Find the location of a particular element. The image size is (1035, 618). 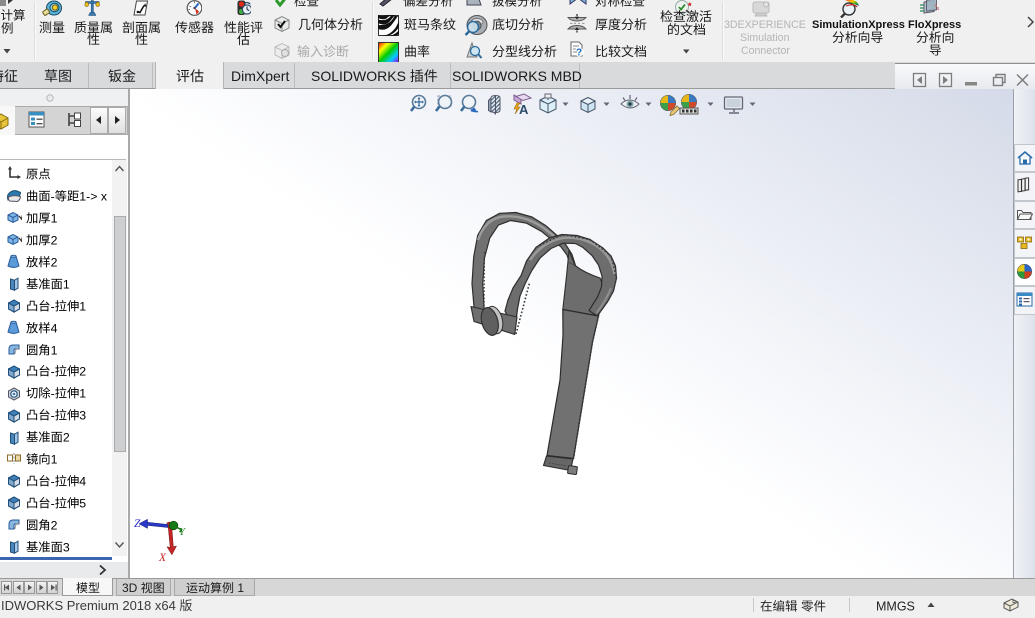

svg-text: 3D is located at coordinates (131, 588).